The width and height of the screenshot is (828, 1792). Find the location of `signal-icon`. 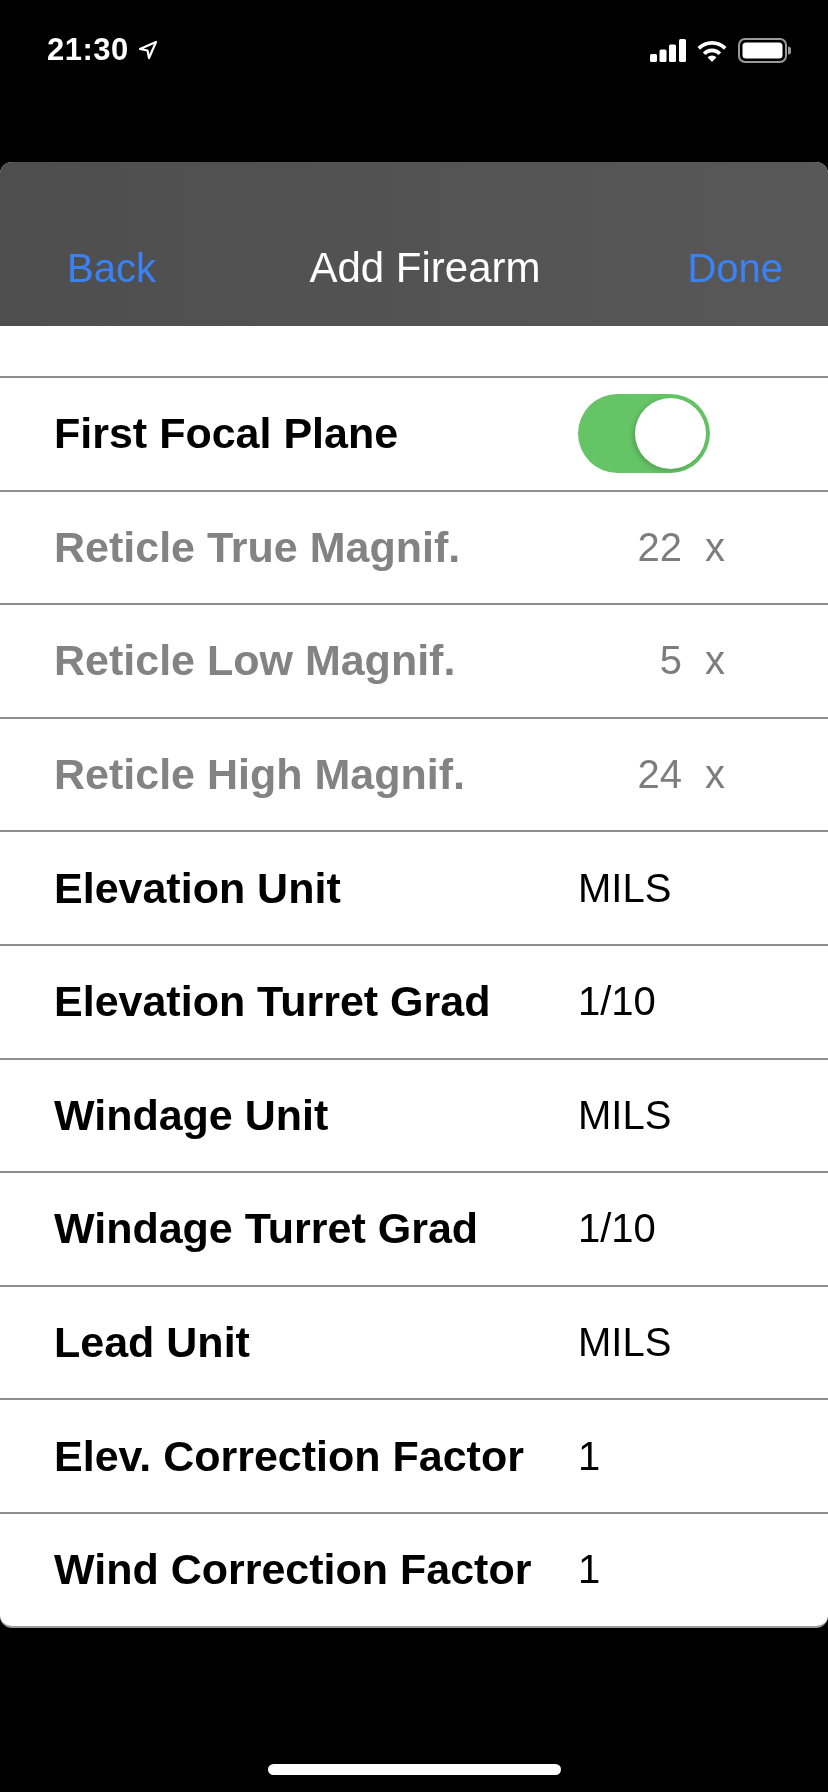

signal-icon is located at coordinates (668, 50).